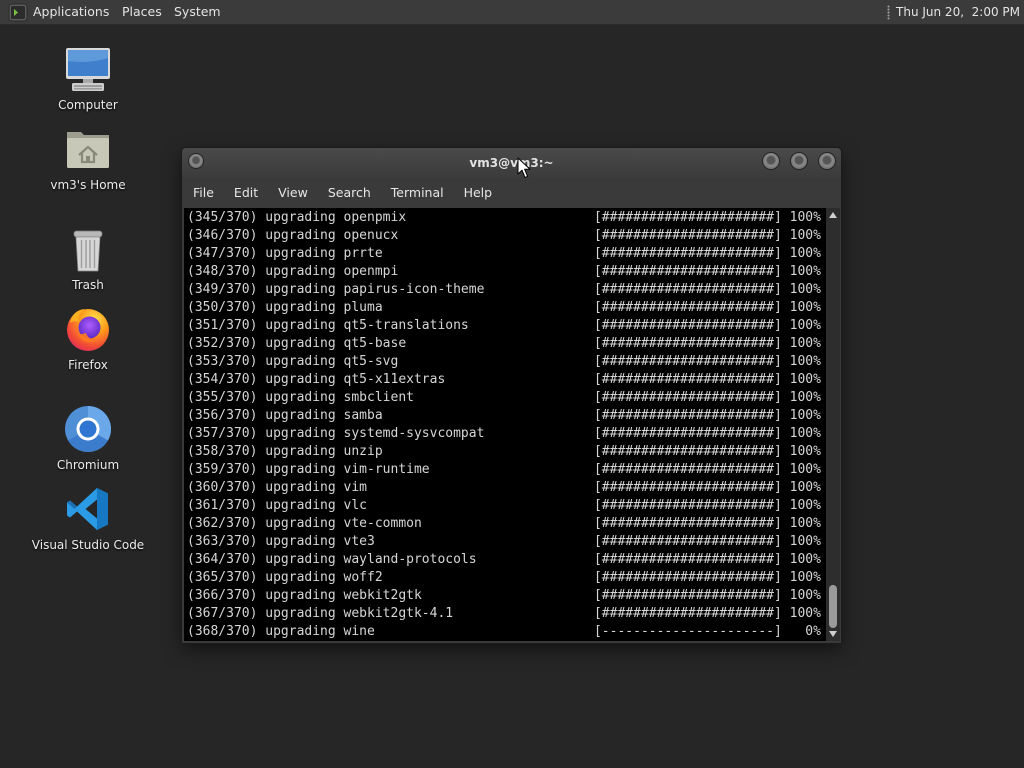 The height and width of the screenshot is (768, 1024). Describe the element at coordinates (417, 193) in the screenshot. I see `menu-terminal: Terminal` at that location.